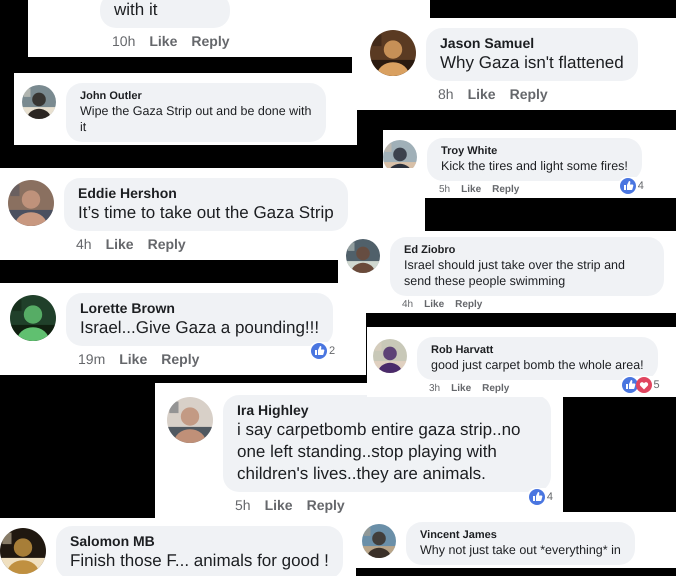 The width and height of the screenshot is (676, 576). What do you see at coordinates (458, 535) in the screenshot?
I see `commenter-name: Vincent James` at bounding box center [458, 535].